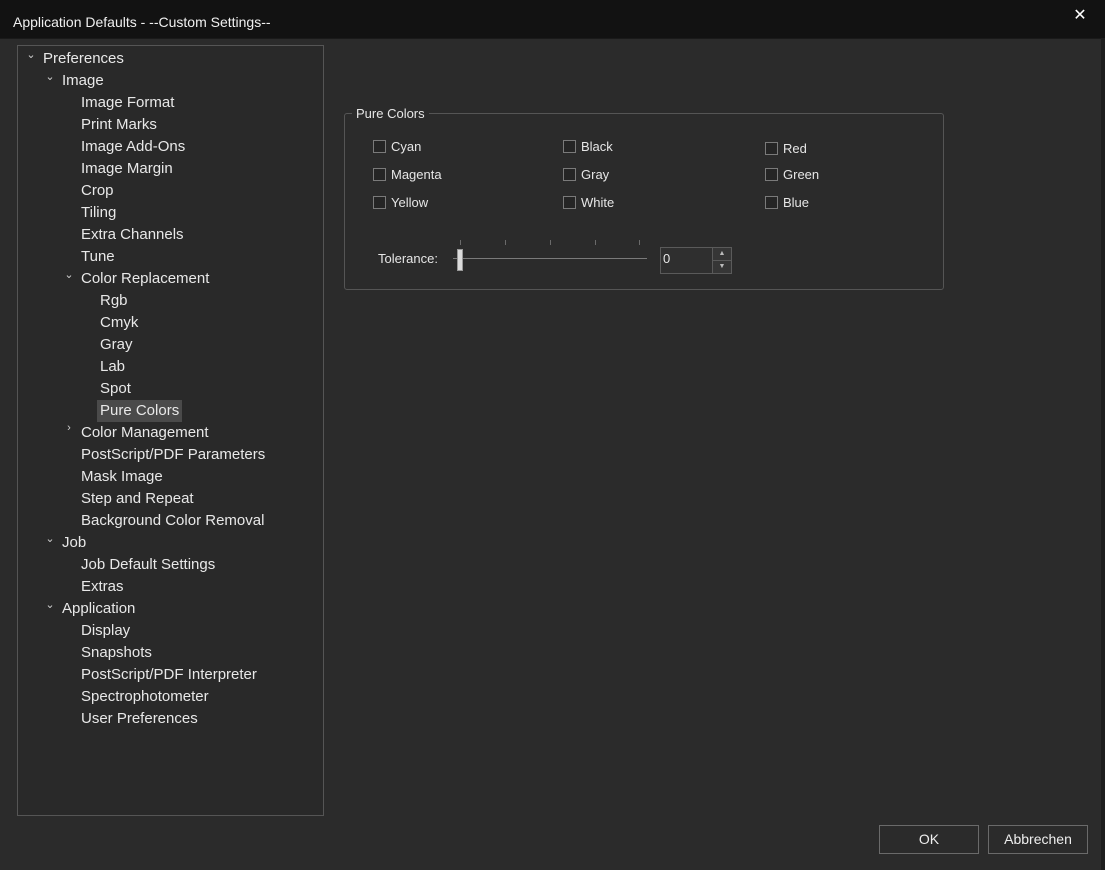 The width and height of the screenshot is (1105, 870). I want to click on tree-node-label: Step and Repeat, so click(137, 498).